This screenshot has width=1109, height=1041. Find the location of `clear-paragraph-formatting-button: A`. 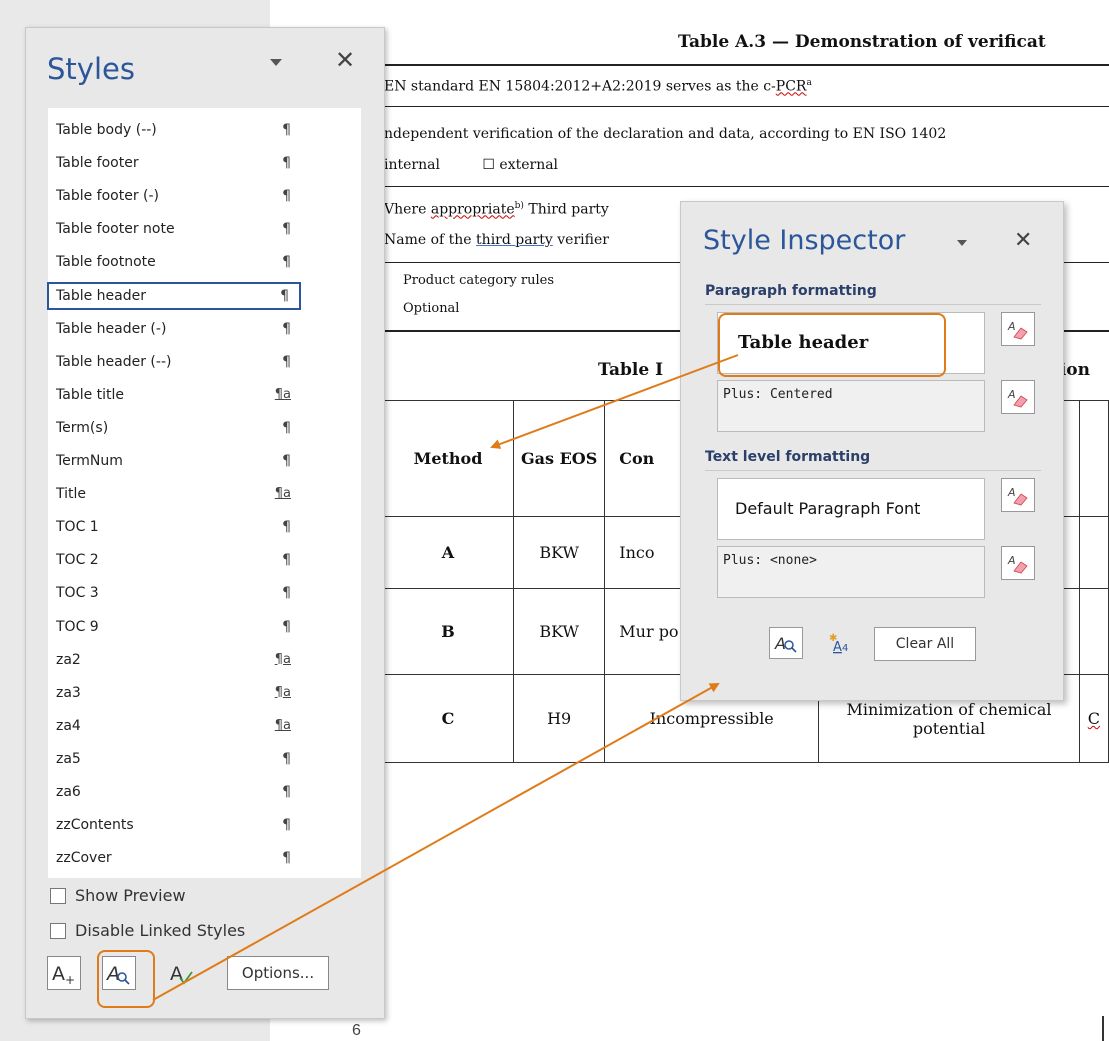

clear-paragraph-formatting-button: A is located at coordinates (1018, 397).